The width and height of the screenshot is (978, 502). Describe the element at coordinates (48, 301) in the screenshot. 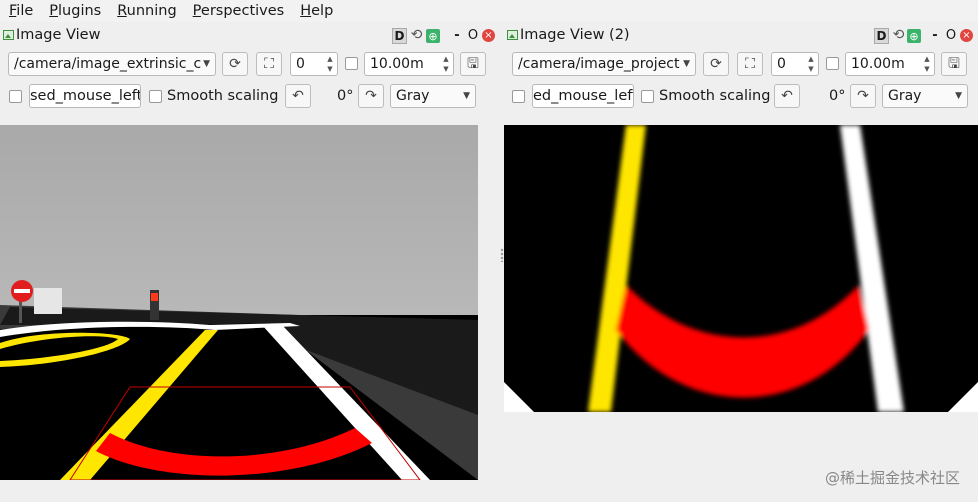

I see `building` at that location.